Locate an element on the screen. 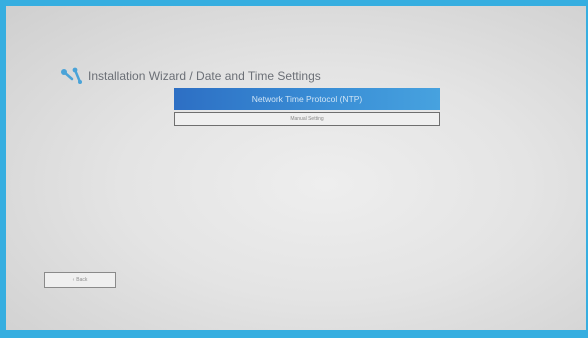 The width and height of the screenshot is (588, 338). back-label: Back is located at coordinates (82, 280).